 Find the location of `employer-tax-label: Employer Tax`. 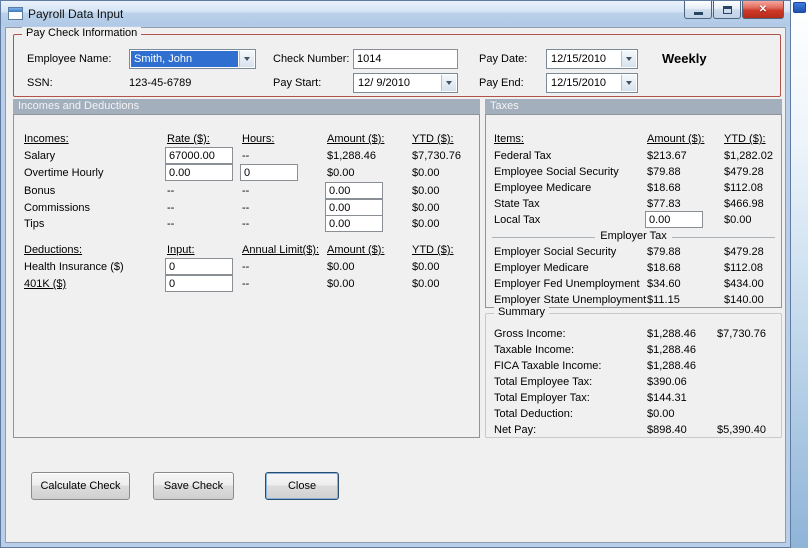

employer-tax-label: Employer Tax is located at coordinates (633, 236).